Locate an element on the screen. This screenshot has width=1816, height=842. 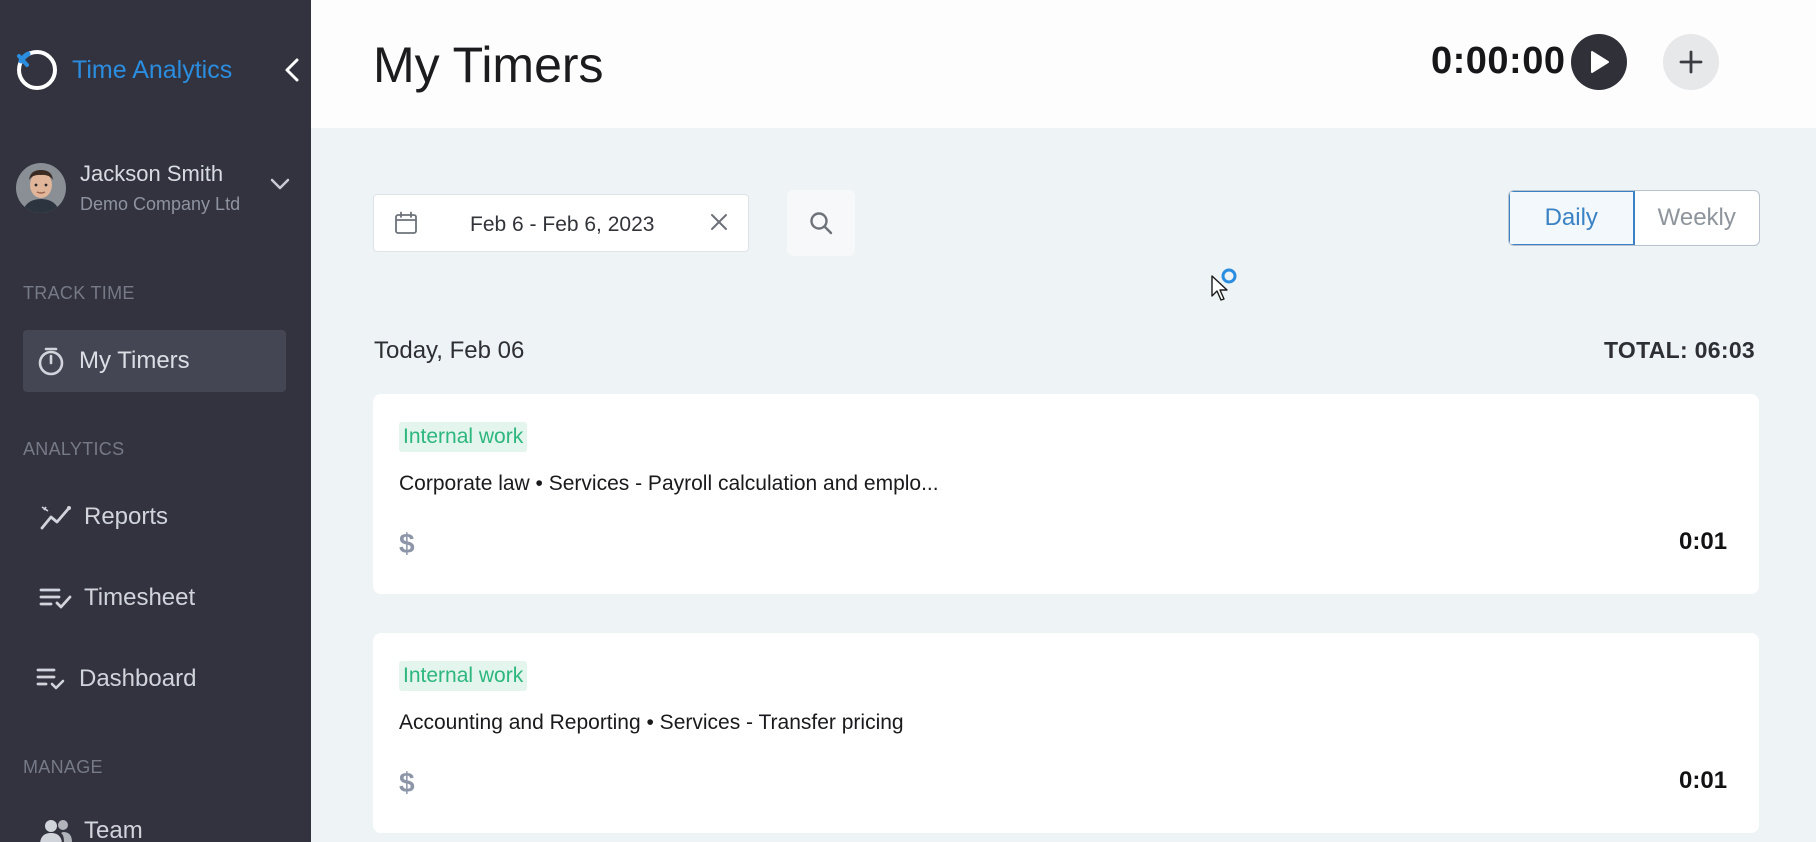
app-logo-icon is located at coordinates (37, 70).